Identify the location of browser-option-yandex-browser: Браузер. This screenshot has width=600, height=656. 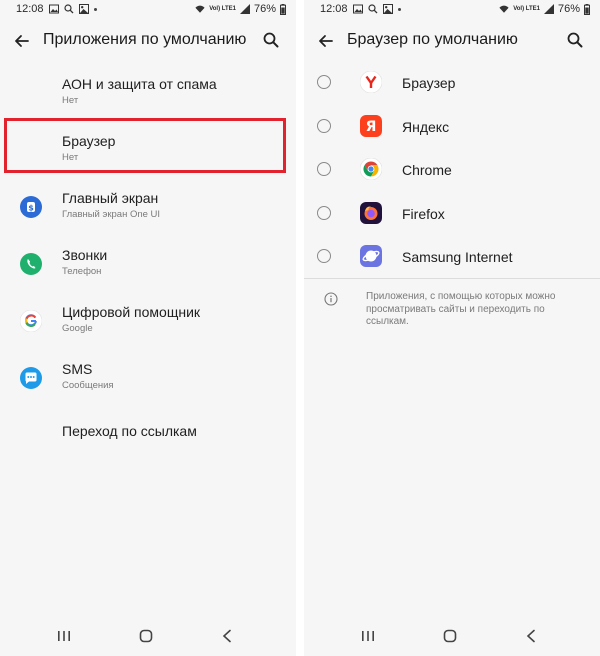
(452, 83).